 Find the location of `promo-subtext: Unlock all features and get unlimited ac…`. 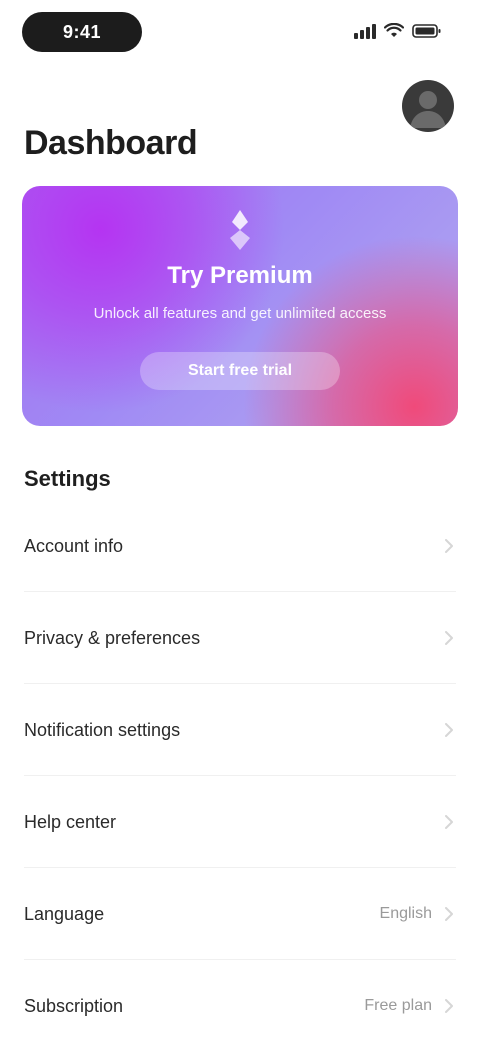

promo-subtext: Unlock all features and get unlimited ac… is located at coordinates (240, 313).